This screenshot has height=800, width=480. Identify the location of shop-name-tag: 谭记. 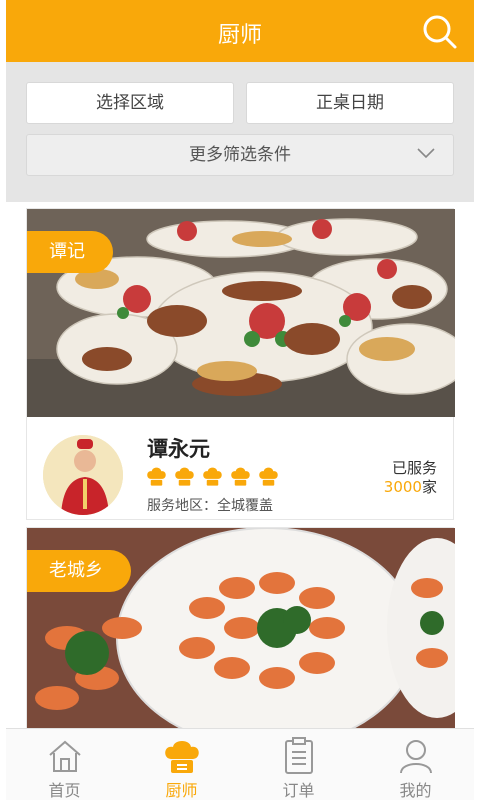
(70, 252).